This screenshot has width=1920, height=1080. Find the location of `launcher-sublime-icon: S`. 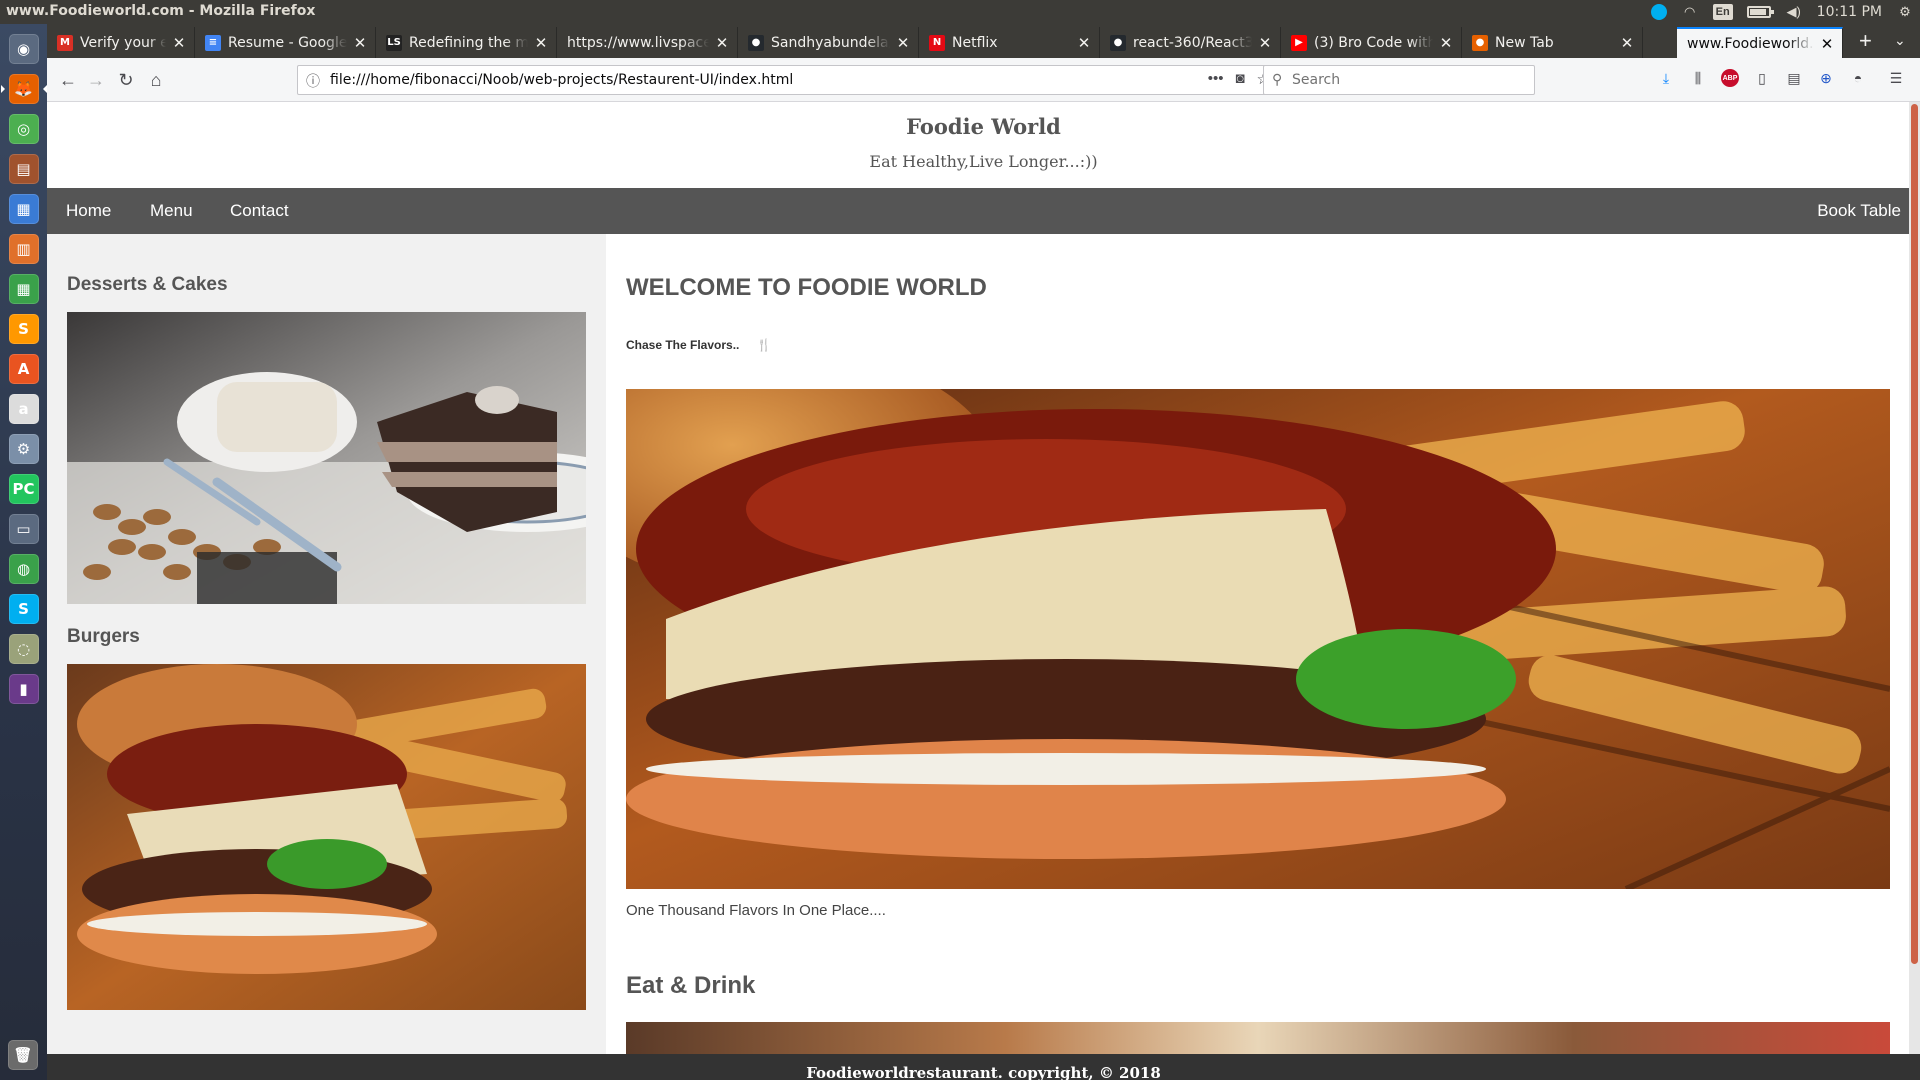

launcher-sublime-icon: S is located at coordinates (24, 329).